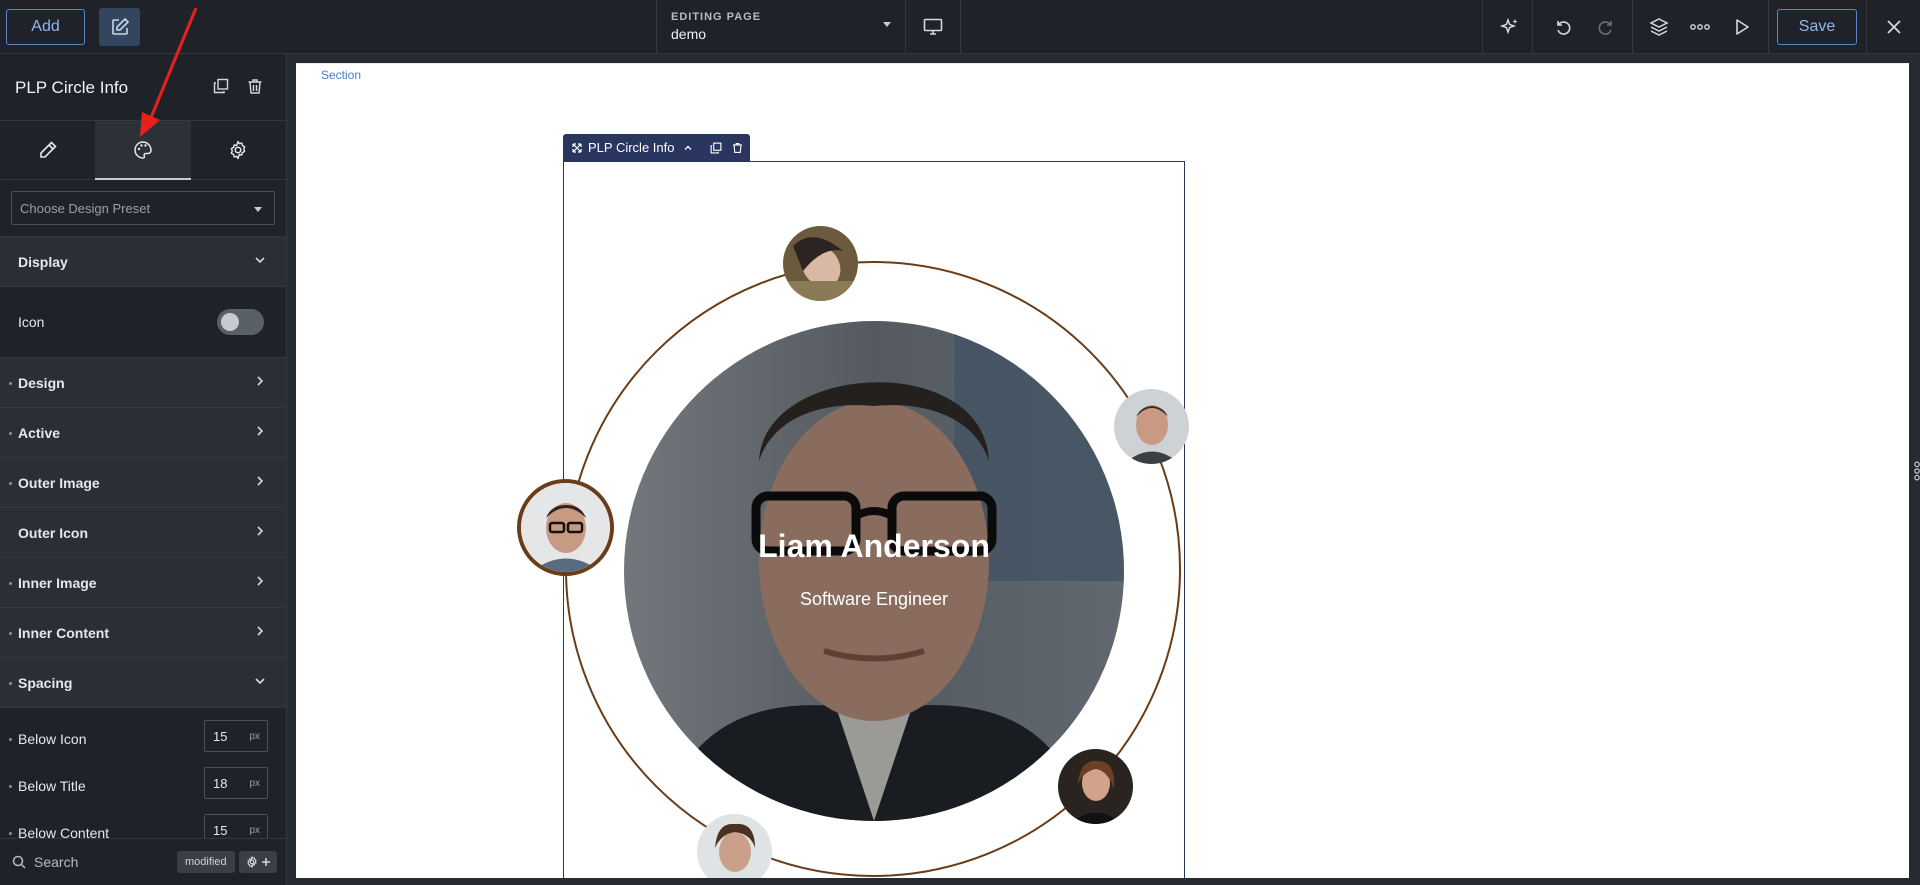  What do you see at coordinates (143, 582) in the screenshot?
I see `section-inner-image: Inner Image` at bounding box center [143, 582].